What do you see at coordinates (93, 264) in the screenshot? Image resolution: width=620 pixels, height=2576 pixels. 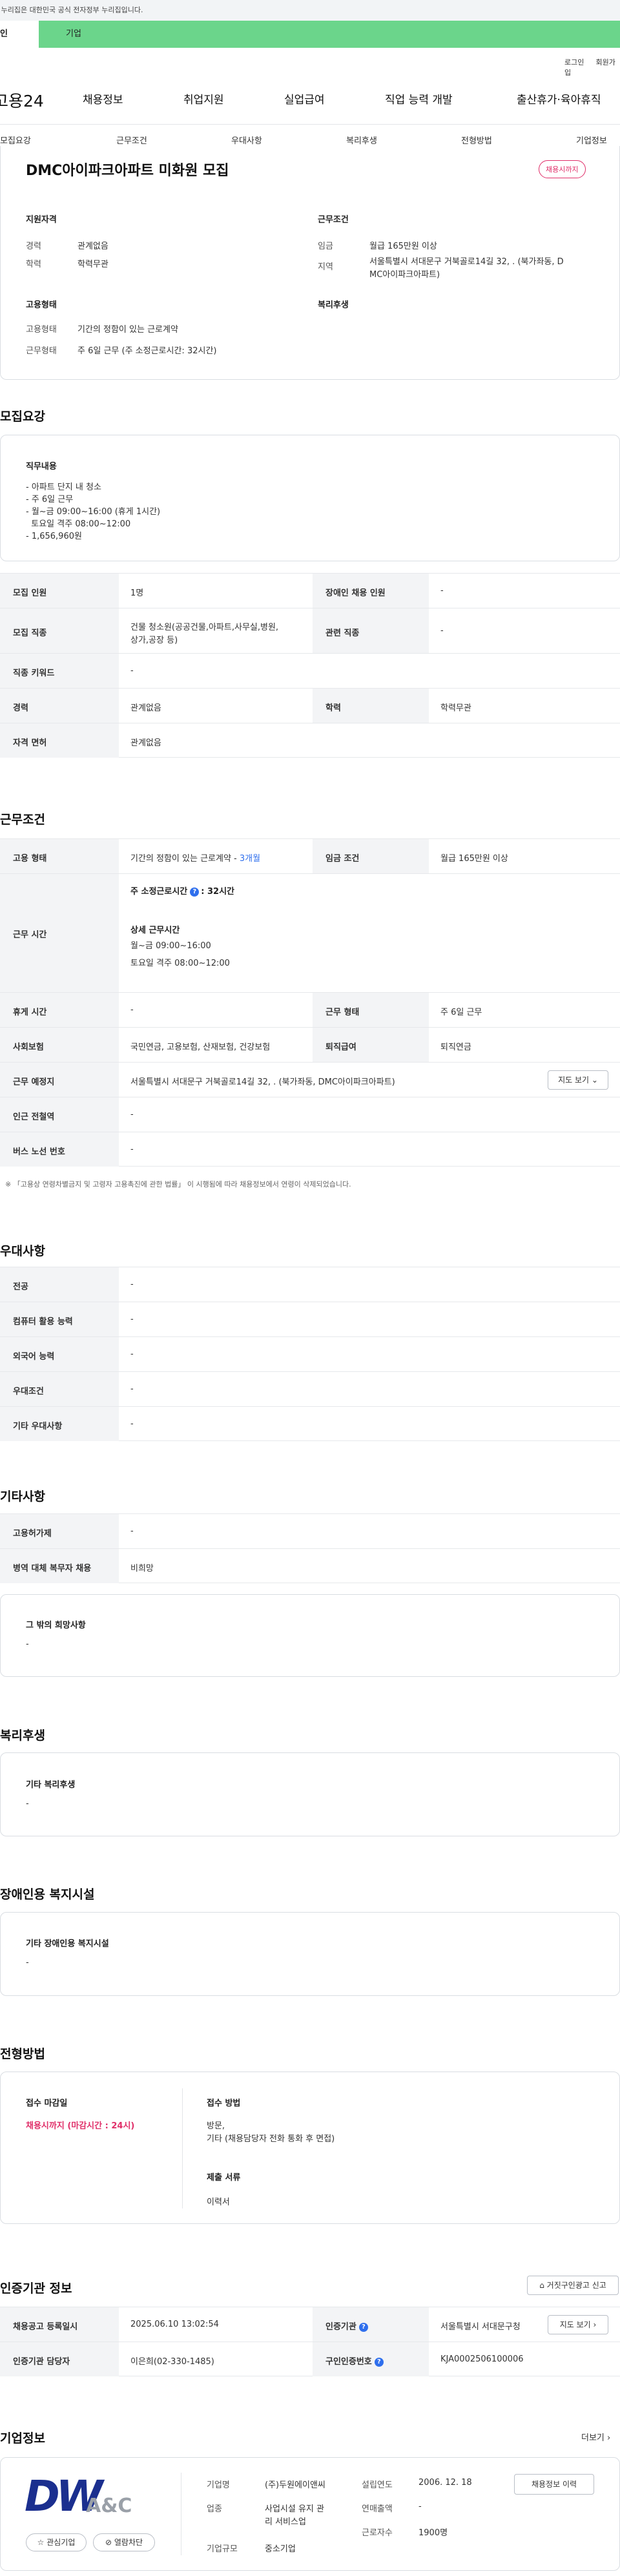 I see `qual-value: 학력무관` at bounding box center [93, 264].